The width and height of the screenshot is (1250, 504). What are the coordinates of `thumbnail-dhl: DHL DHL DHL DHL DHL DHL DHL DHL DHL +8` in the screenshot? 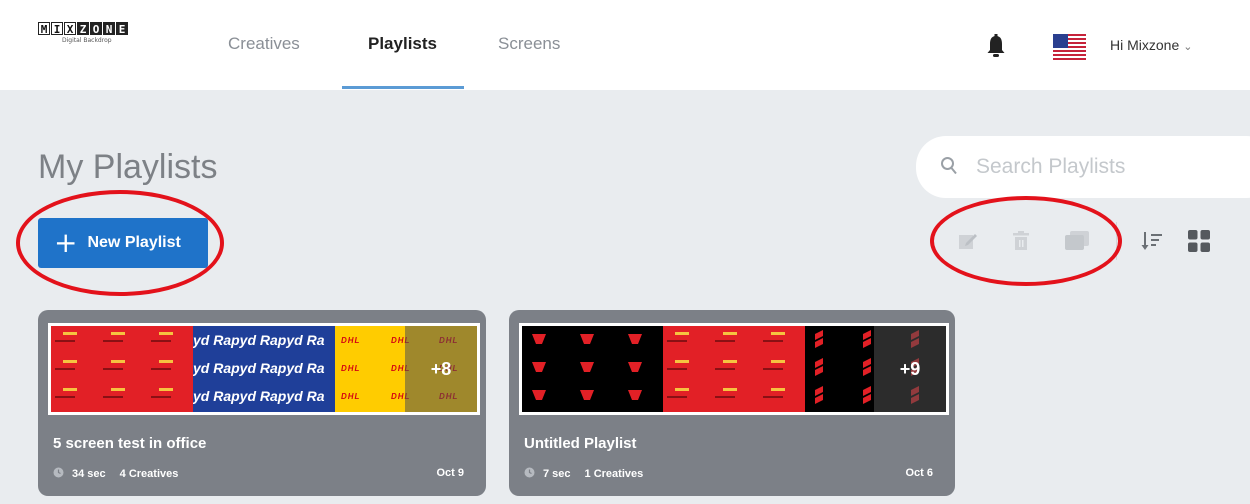 It's located at (406, 369).